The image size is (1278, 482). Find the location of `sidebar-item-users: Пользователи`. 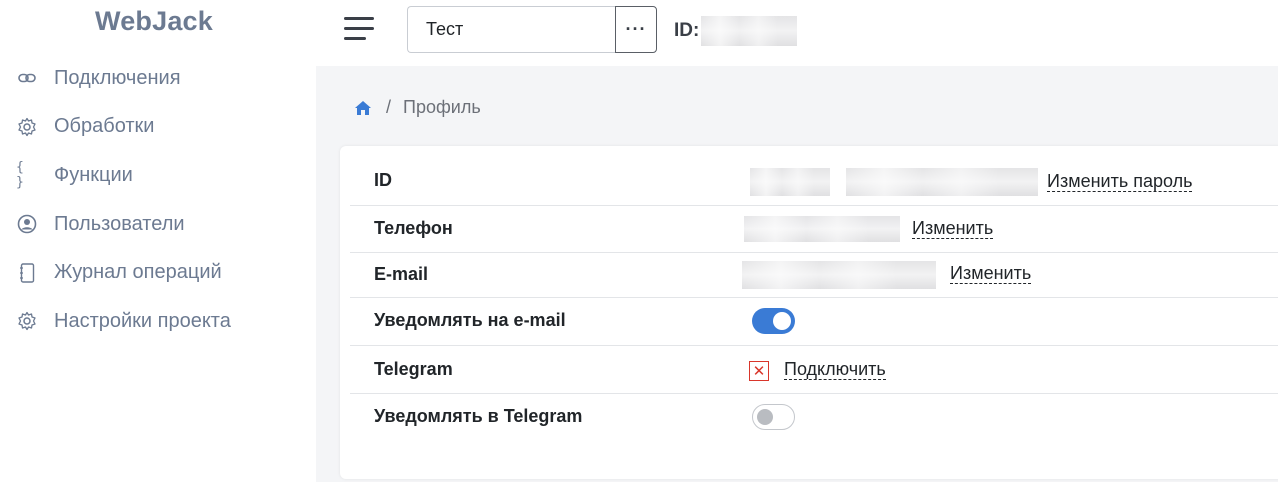

sidebar-item-users: Пользователи is located at coordinates (158, 224).